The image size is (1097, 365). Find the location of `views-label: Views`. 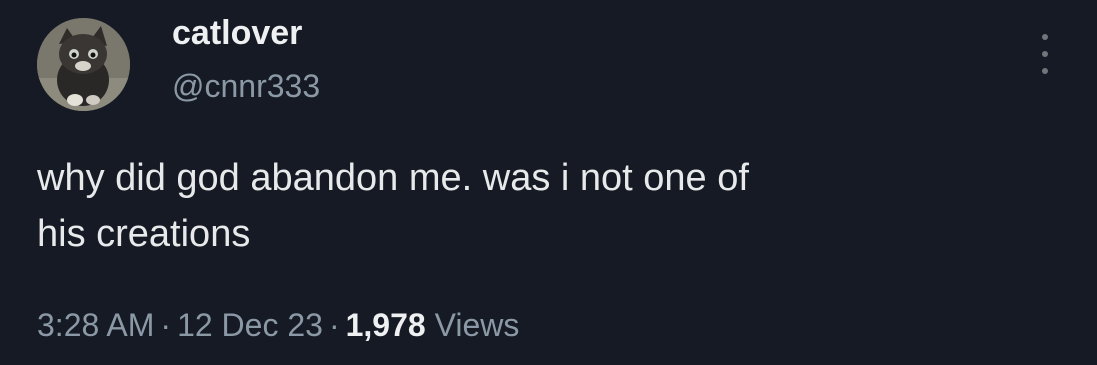

views-label: Views is located at coordinates (477, 325).